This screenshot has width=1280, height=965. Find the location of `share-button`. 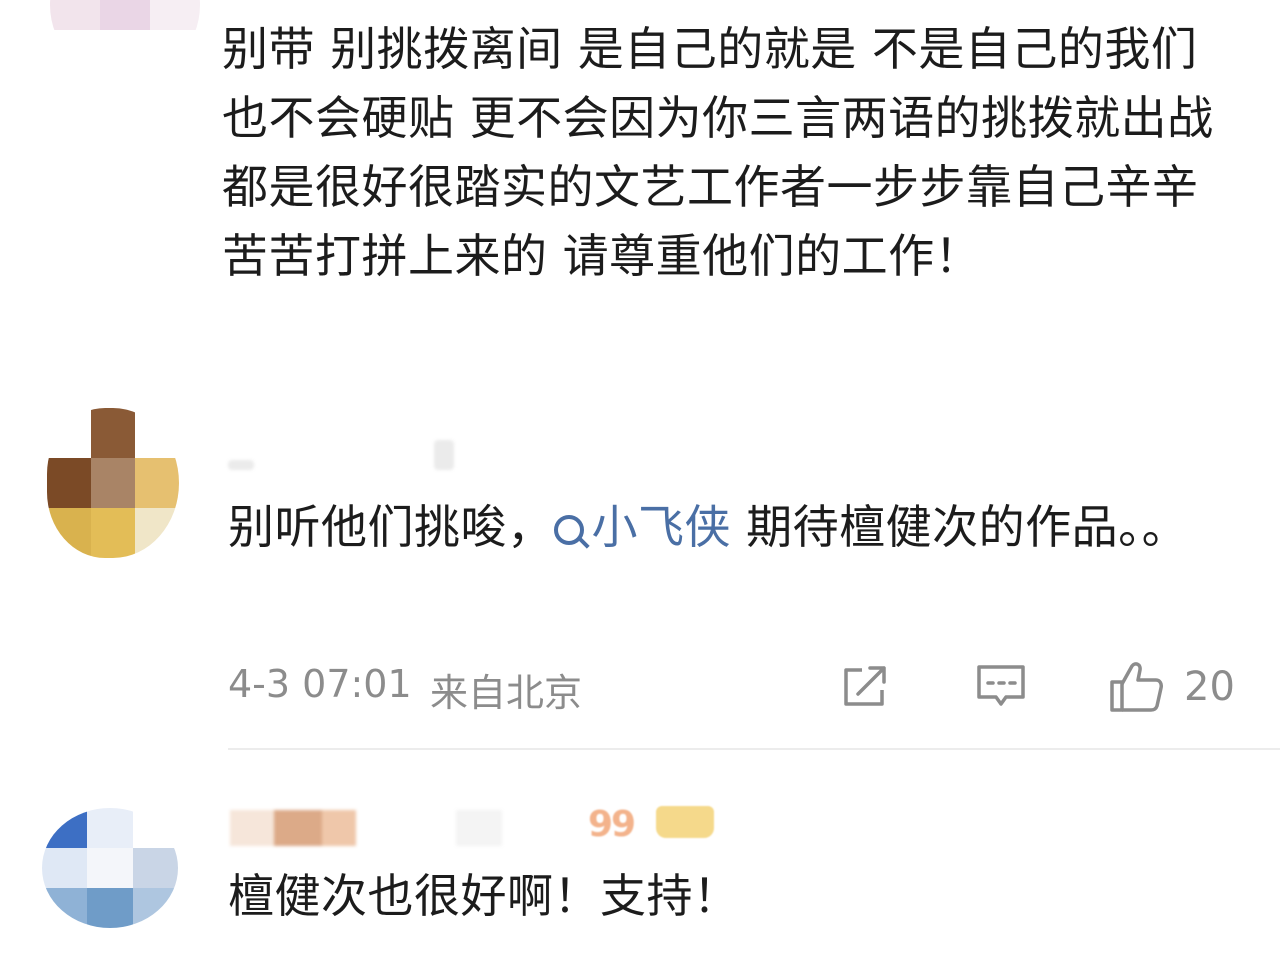

share-button is located at coordinates (865, 687).